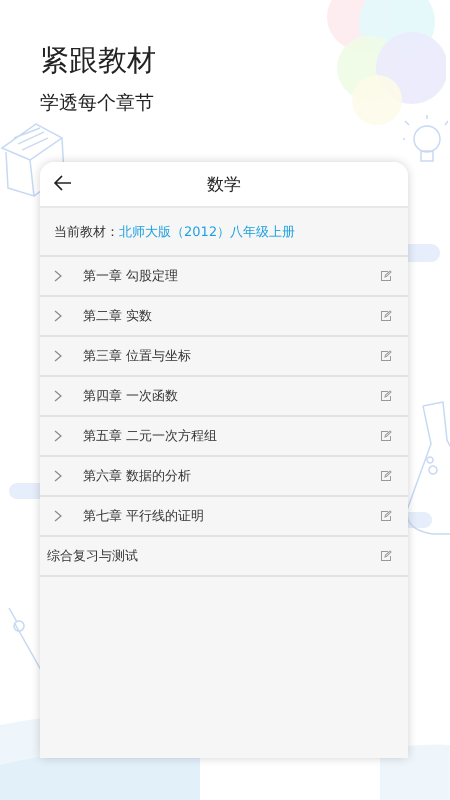  What do you see at coordinates (63, 183) in the screenshot?
I see `back-arrow-icon` at bounding box center [63, 183].